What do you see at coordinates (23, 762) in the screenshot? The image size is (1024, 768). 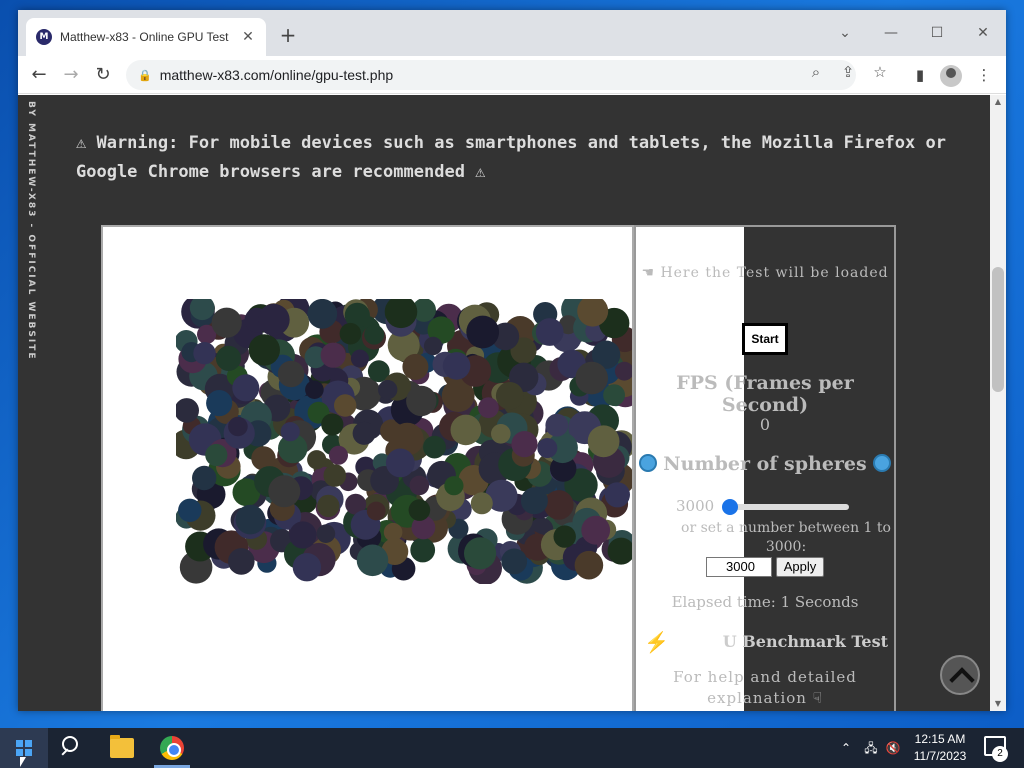 I see `mouse-cursor` at bounding box center [23, 762].